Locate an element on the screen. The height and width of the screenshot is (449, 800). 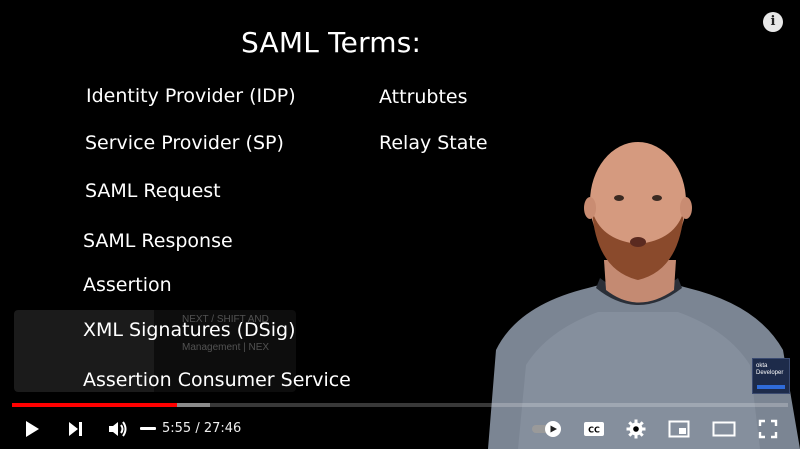
time-display: 5:55 / 27:46 is located at coordinates (202, 428).